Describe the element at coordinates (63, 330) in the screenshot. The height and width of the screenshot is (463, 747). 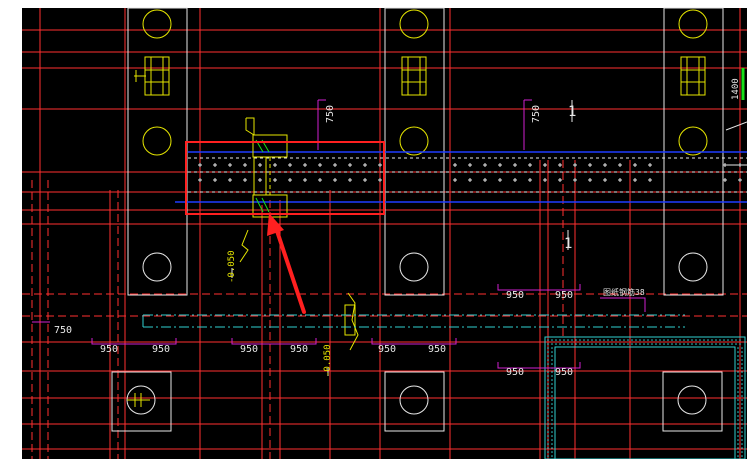
I see `dim-750-left: 750` at that location.